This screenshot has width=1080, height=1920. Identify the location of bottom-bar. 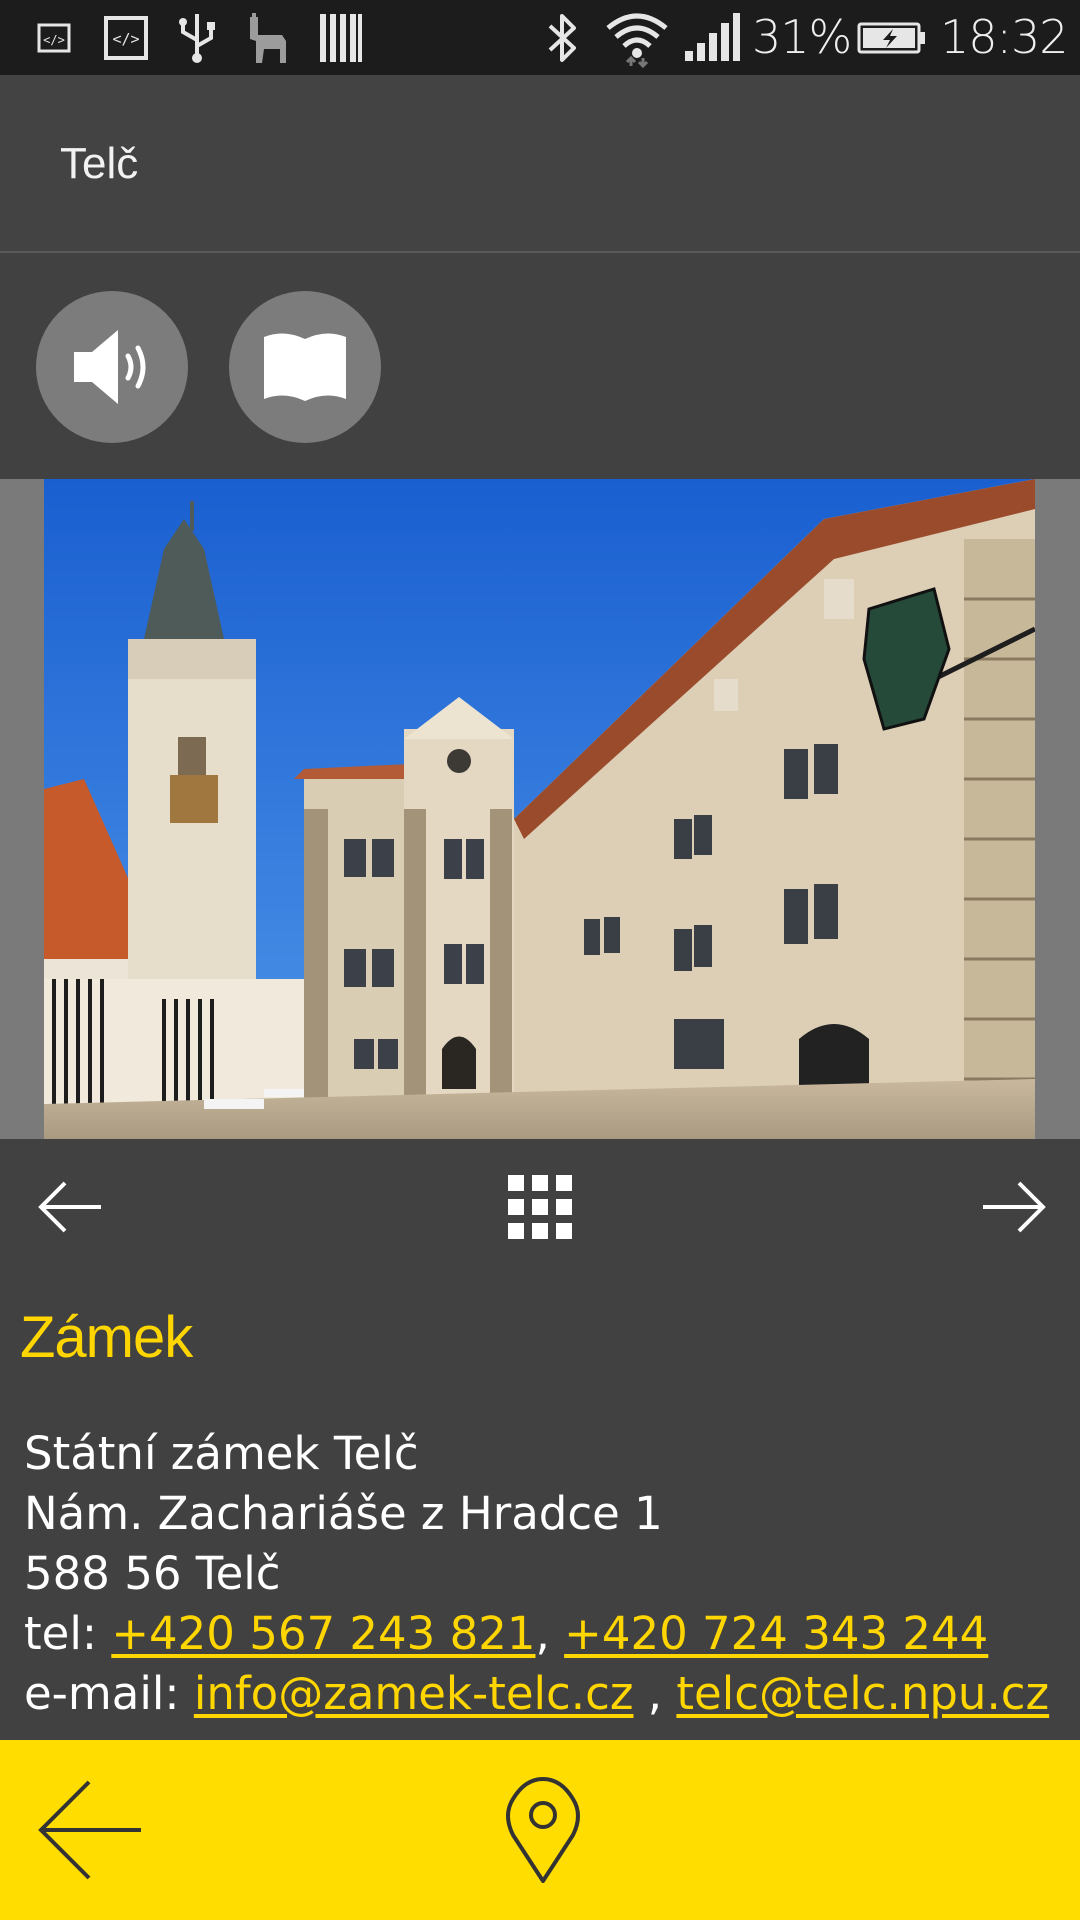
(540, 1830).